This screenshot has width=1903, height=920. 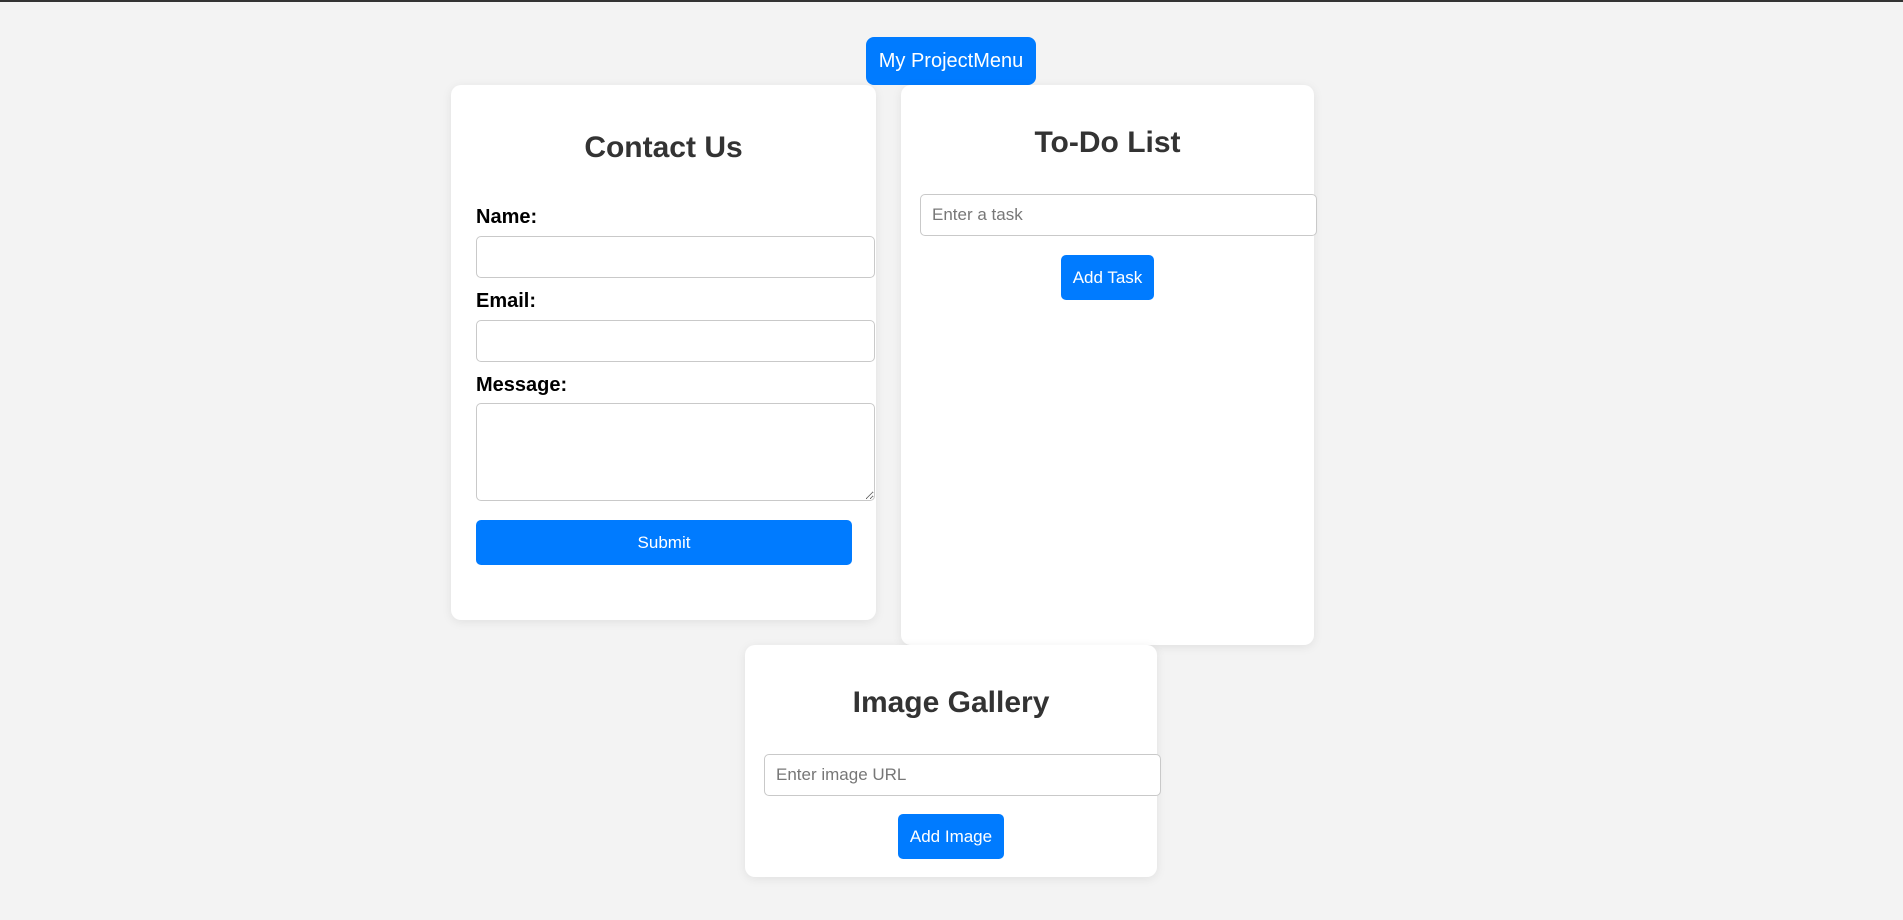 I want to click on project-menu-button: My ProjectMenu, so click(x=951, y=61).